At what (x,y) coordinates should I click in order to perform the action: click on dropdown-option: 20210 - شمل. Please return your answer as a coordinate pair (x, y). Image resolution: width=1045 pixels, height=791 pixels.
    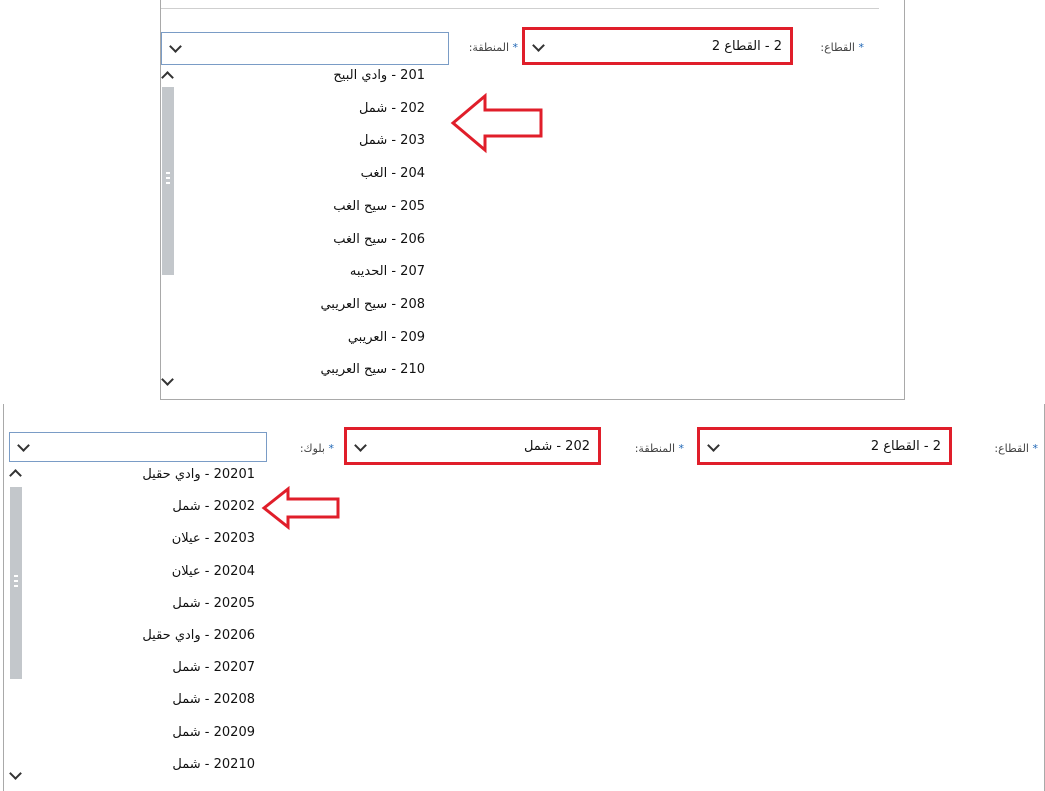
    Looking at the image, I should click on (213, 764).